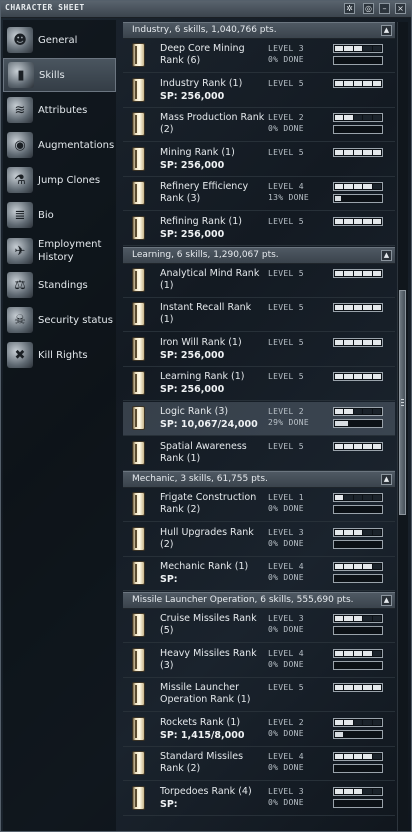 This screenshot has width=412, height=832. What do you see at coordinates (59, 355) in the screenshot?
I see `sidebar-item-kill-rights: ✖ Kill Rights` at bounding box center [59, 355].